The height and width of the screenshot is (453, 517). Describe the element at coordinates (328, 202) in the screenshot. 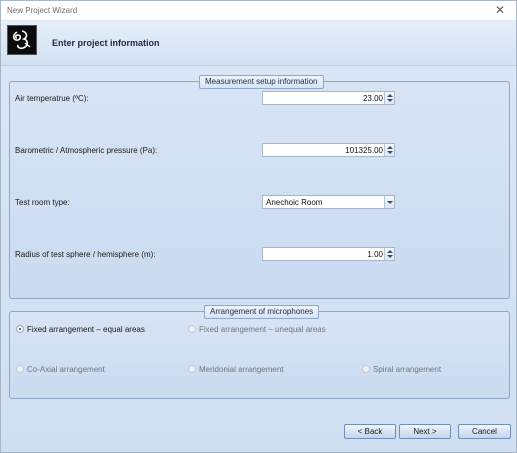

I see `room-type-select: Anechoic Room` at that location.